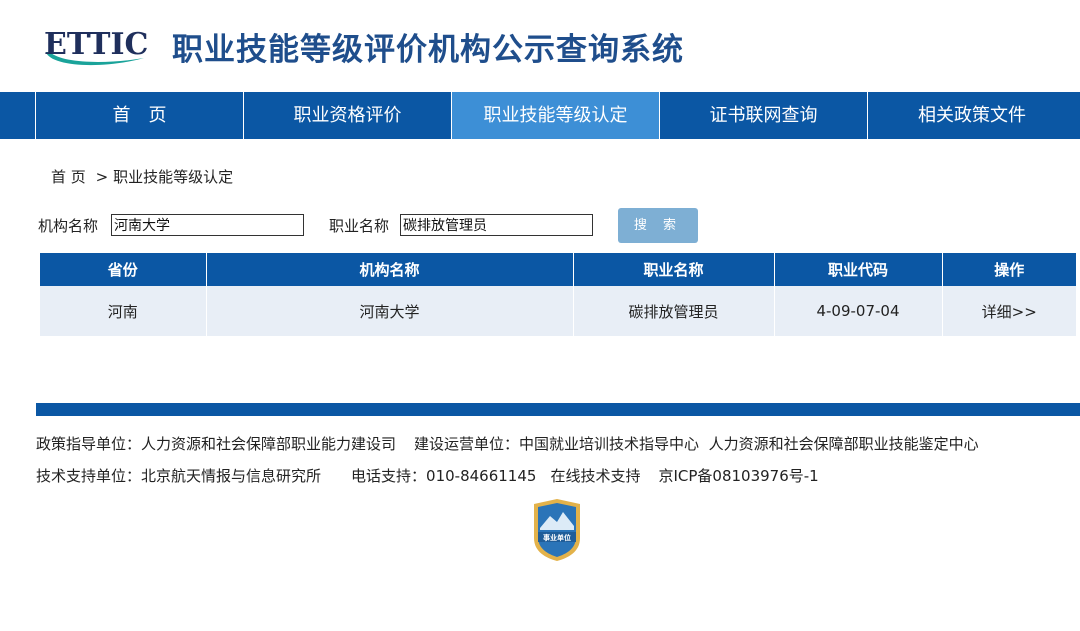  I want to click on online-support-link: 在线技术支持, so click(595, 476).